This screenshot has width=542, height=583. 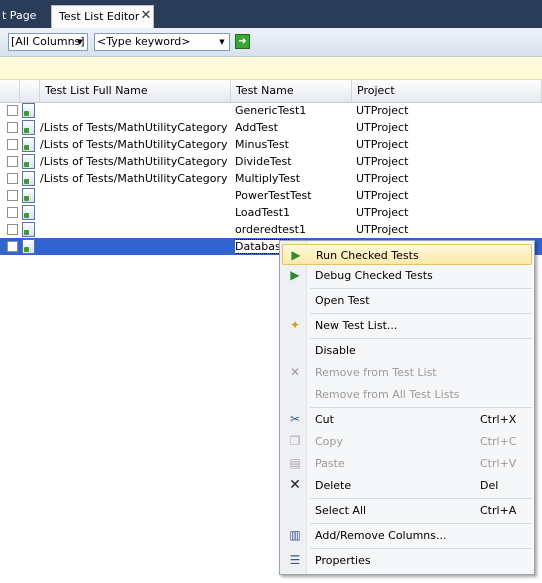 I want to click on table-row: GenericTest1 UTProject, so click(x=271, y=110).